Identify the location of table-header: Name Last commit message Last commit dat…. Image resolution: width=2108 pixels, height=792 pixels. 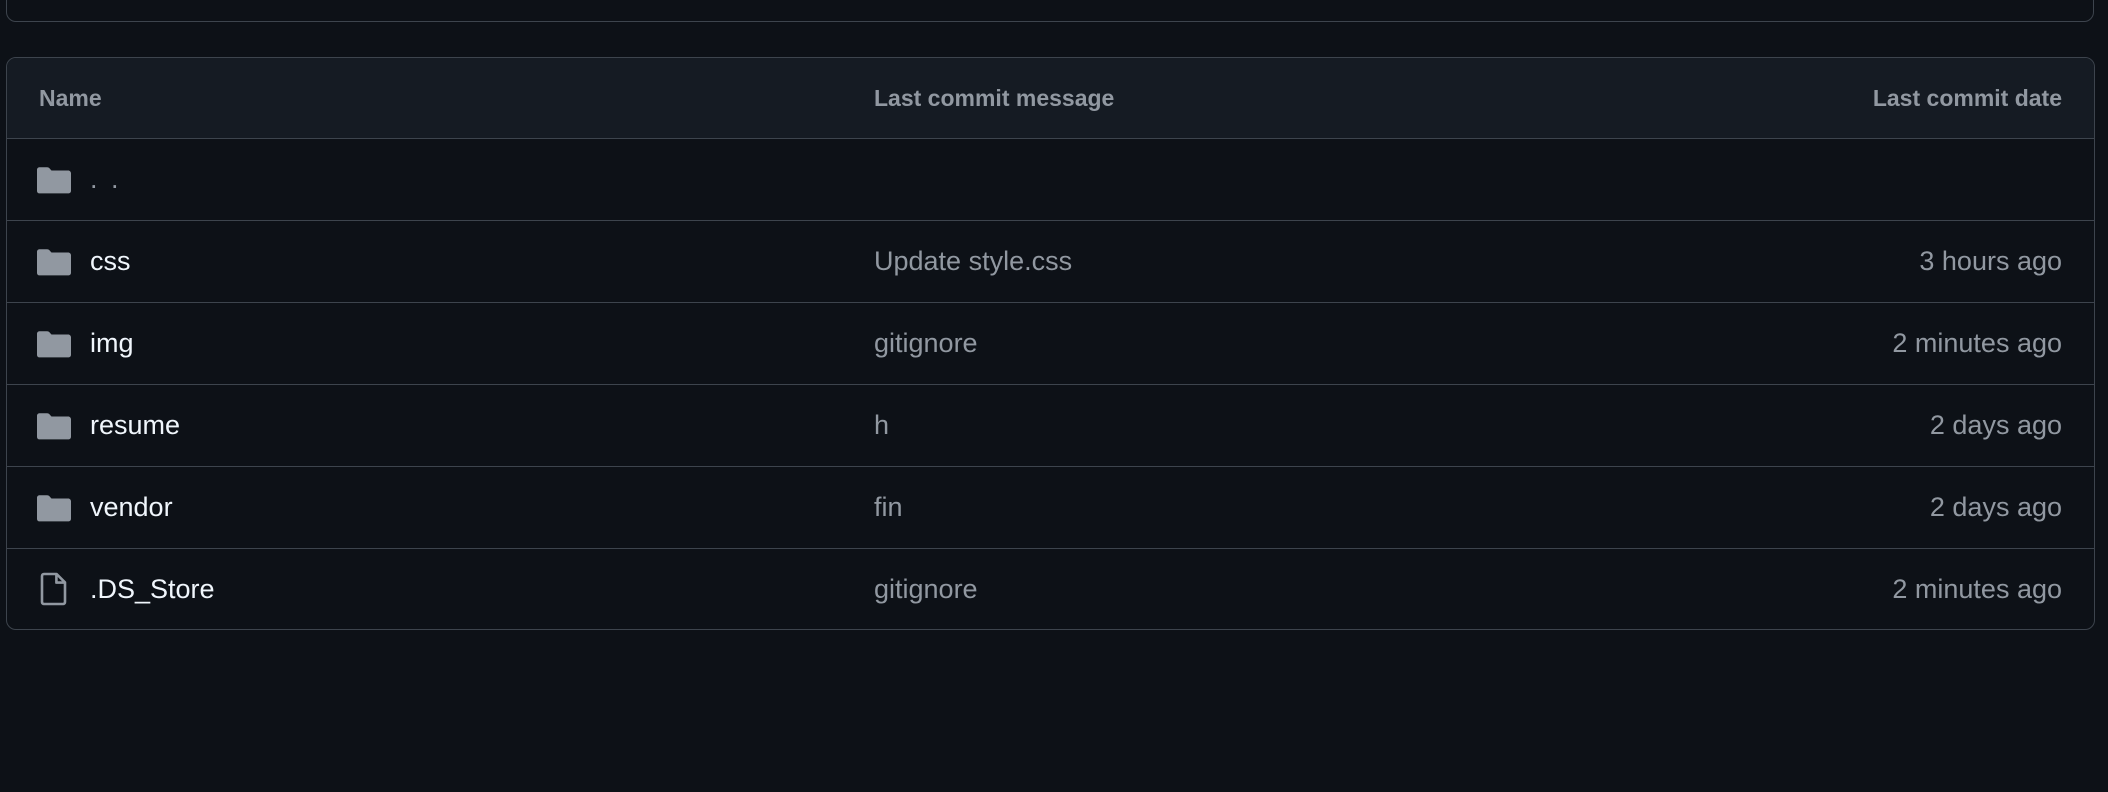
(1050, 98).